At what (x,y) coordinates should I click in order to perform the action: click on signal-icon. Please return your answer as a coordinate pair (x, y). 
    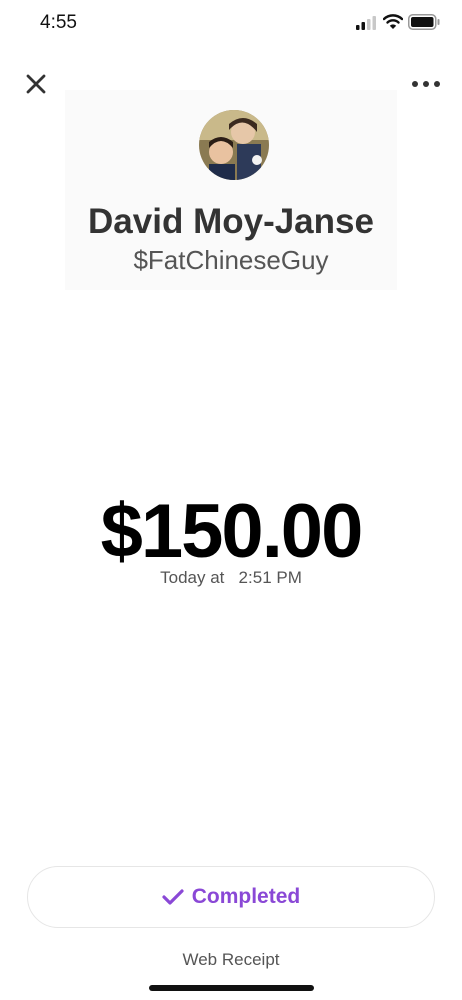
    Looking at the image, I should click on (366, 23).